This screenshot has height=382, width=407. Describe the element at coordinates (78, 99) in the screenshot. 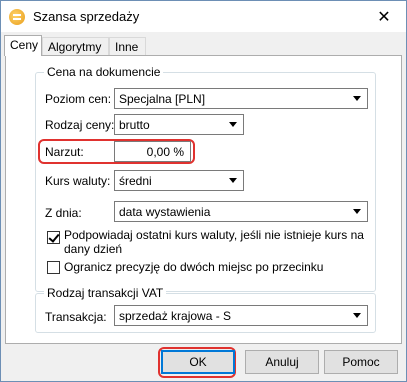

I see `price-level-label: Poziom cen:` at that location.